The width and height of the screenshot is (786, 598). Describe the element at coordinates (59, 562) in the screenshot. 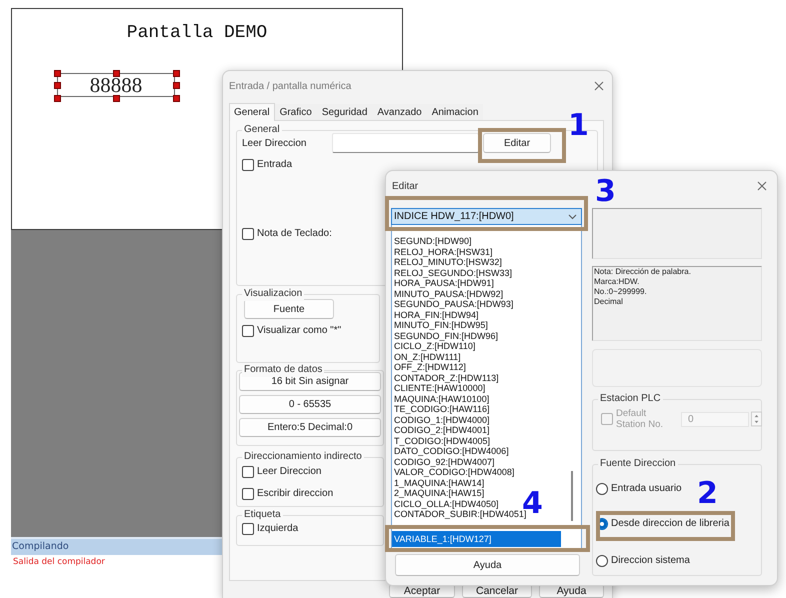

I see `compiler-message: Salida del compilador` at that location.